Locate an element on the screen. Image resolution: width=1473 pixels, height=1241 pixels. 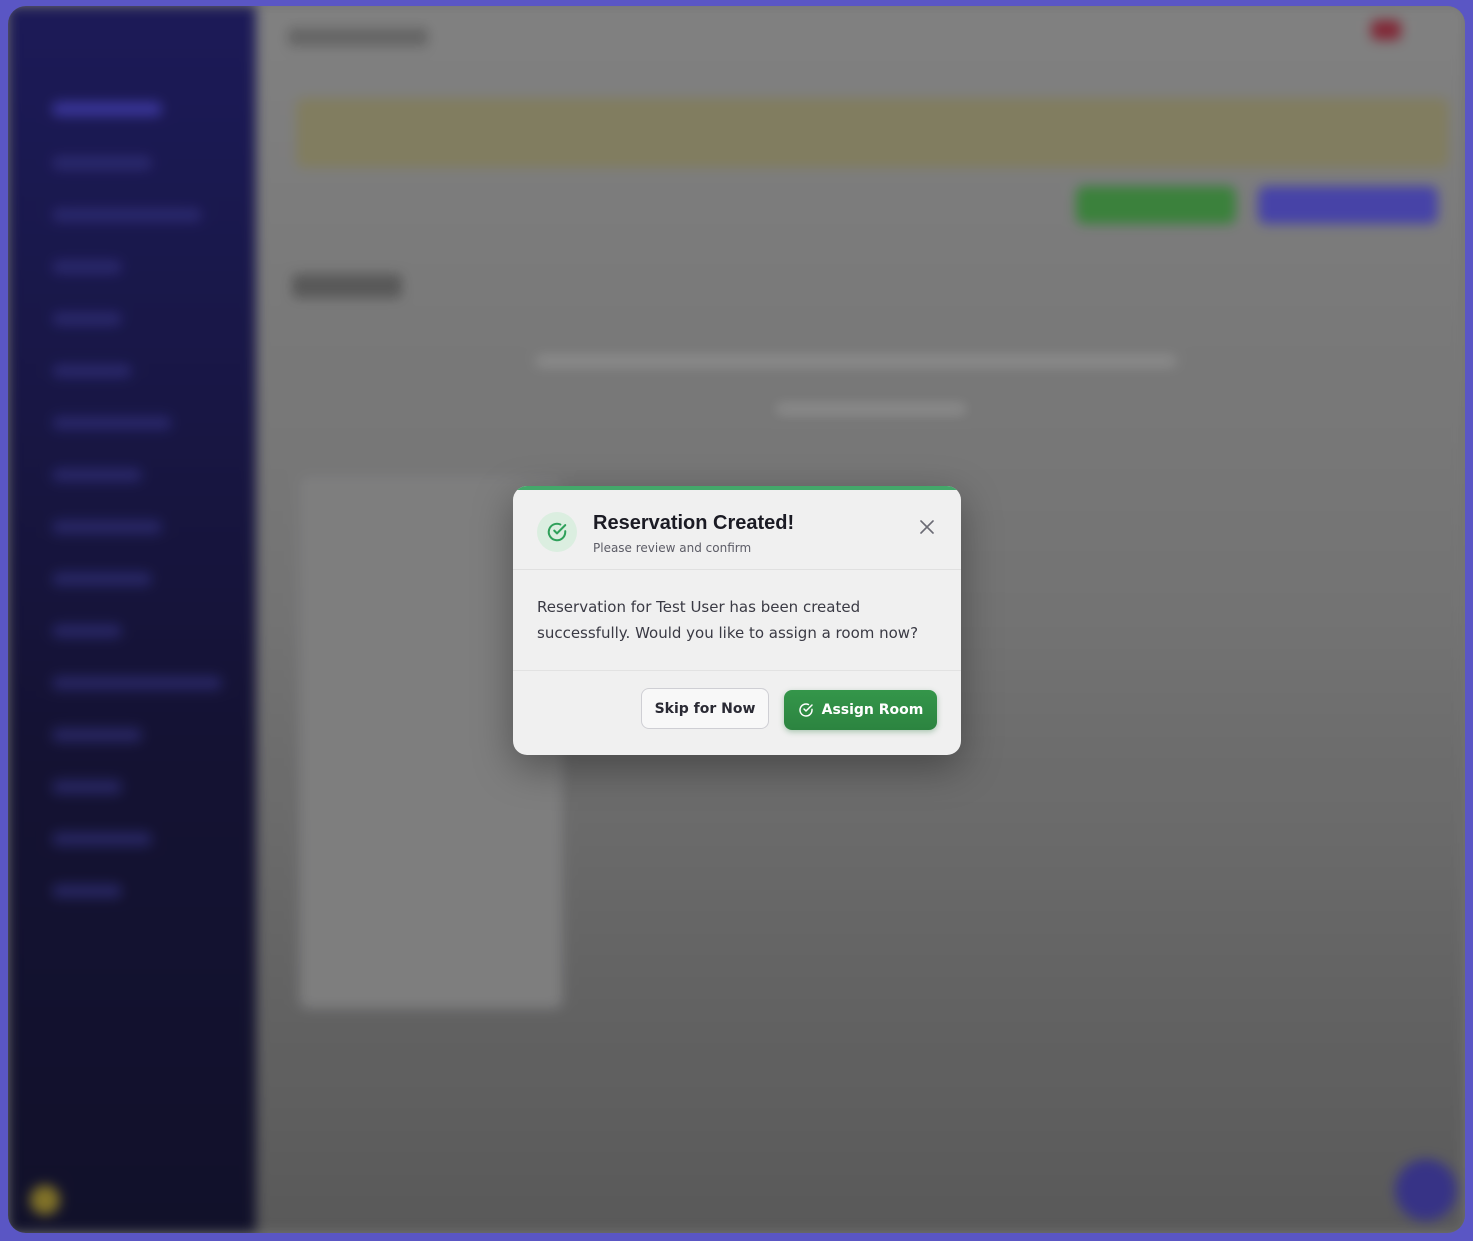
assign-button-label: Assign Room is located at coordinates (872, 710).